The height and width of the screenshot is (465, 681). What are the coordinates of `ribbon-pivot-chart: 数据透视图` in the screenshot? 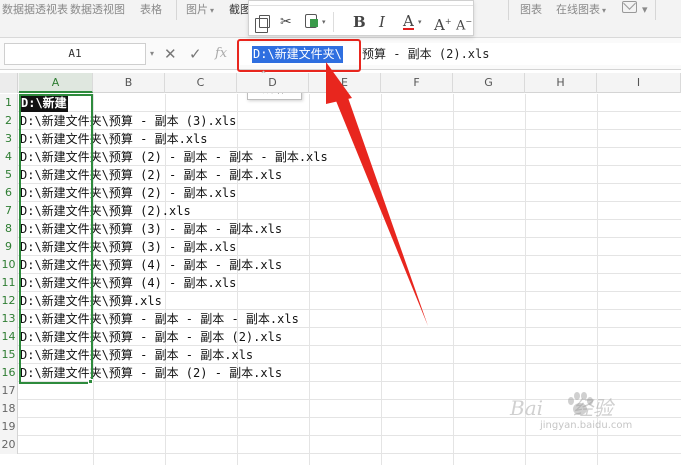 It's located at (97, 9).